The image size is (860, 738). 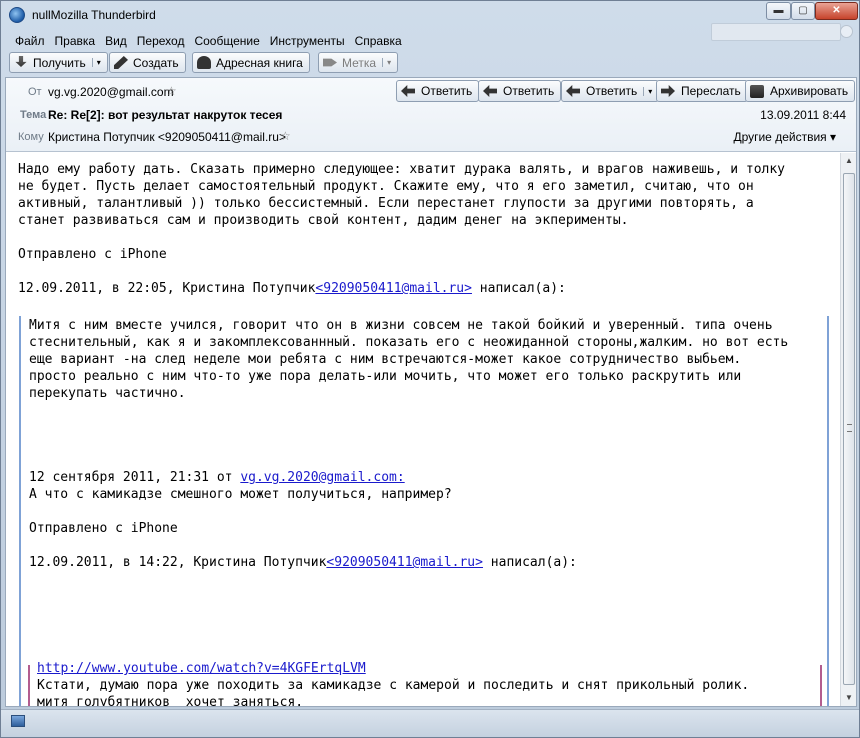 What do you see at coordinates (21, 62) in the screenshot?
I see `download-icon` at bounding box center [21, 62].